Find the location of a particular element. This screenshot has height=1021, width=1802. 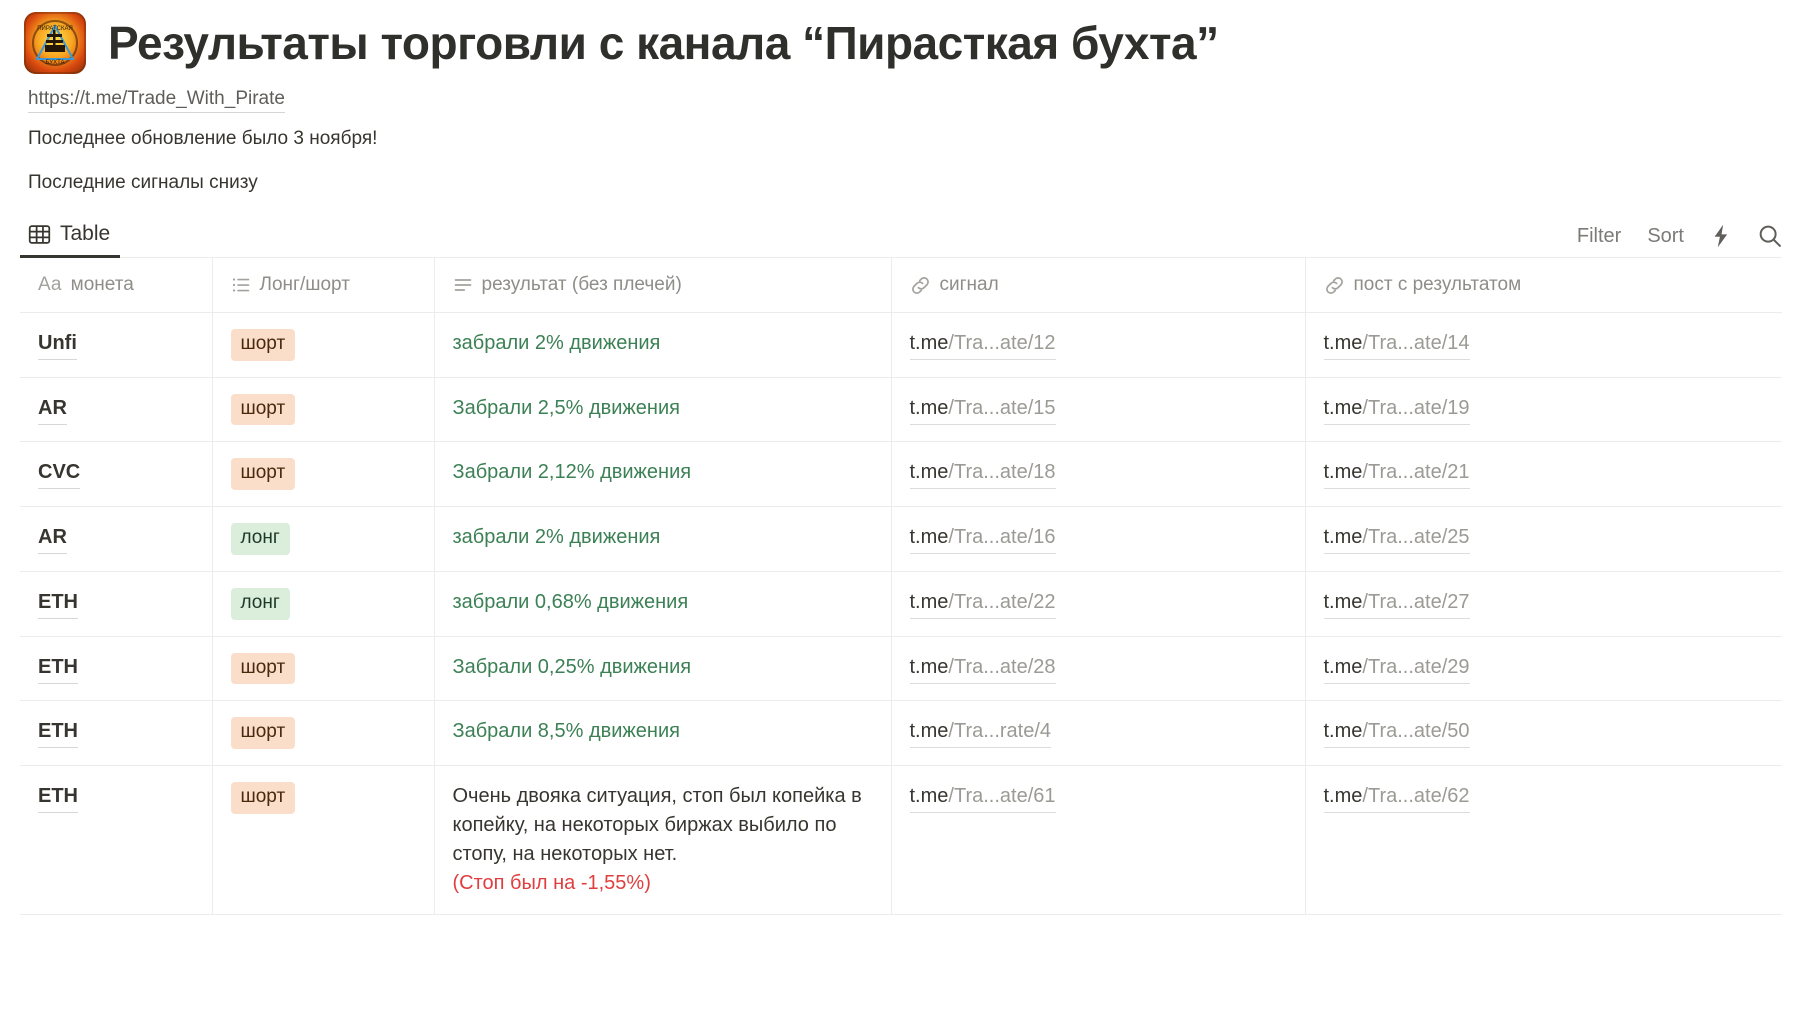

coin-name: CVC is located at coordinates (59, 474).